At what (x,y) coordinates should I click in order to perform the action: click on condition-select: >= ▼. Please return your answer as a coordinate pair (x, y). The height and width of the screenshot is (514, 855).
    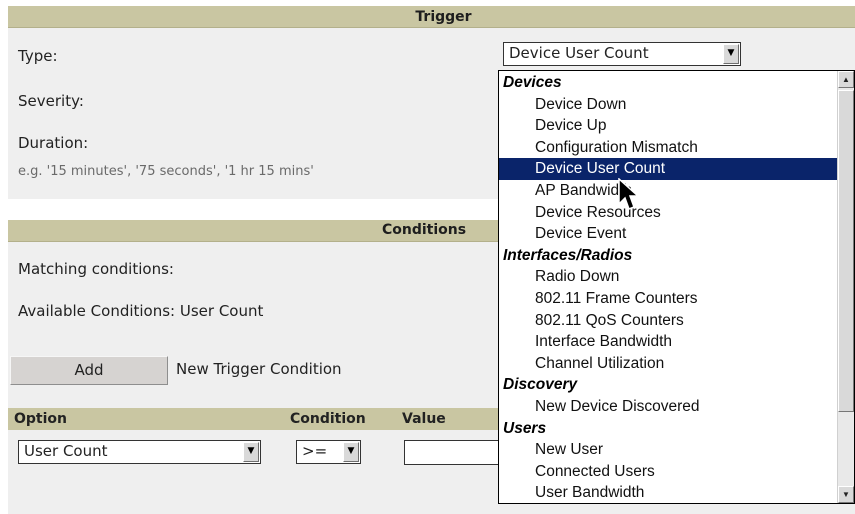
    Looking at the image, I should click on (328, 452).